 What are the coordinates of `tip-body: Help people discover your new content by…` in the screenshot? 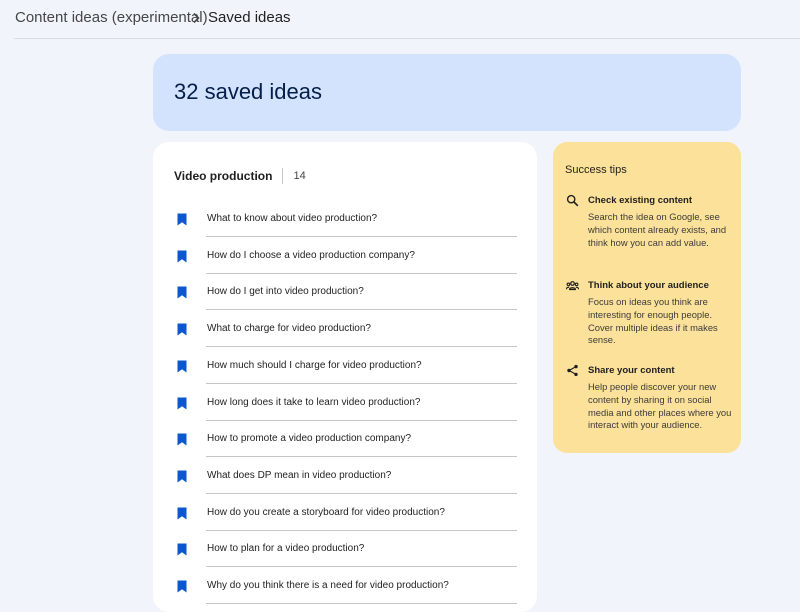 It's located at (660, 406).